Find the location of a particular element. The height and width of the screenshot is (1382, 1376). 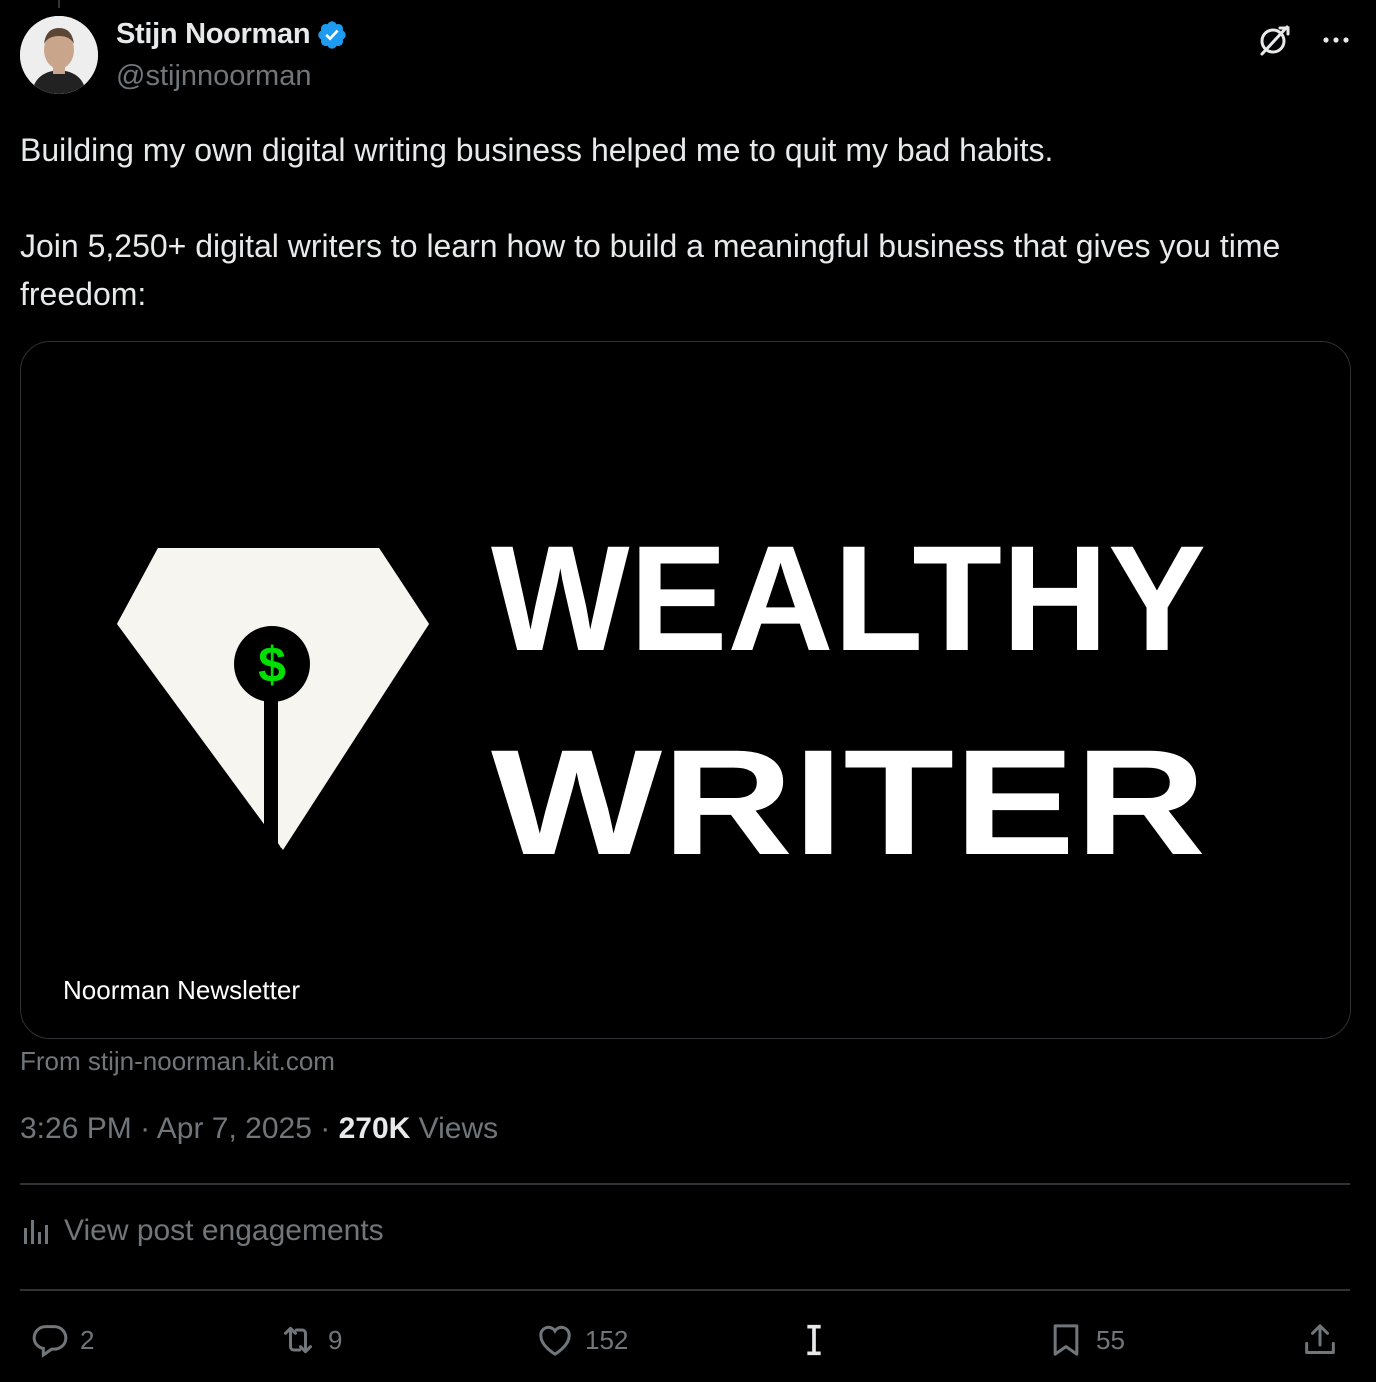

action-bar: 2 9 152 55 is located at coordinates (688, 1342).